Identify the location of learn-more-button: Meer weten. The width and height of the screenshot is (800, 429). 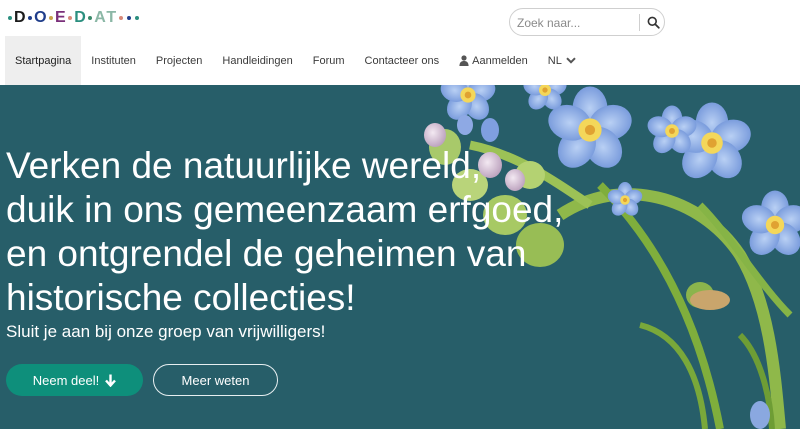
(215, 380).